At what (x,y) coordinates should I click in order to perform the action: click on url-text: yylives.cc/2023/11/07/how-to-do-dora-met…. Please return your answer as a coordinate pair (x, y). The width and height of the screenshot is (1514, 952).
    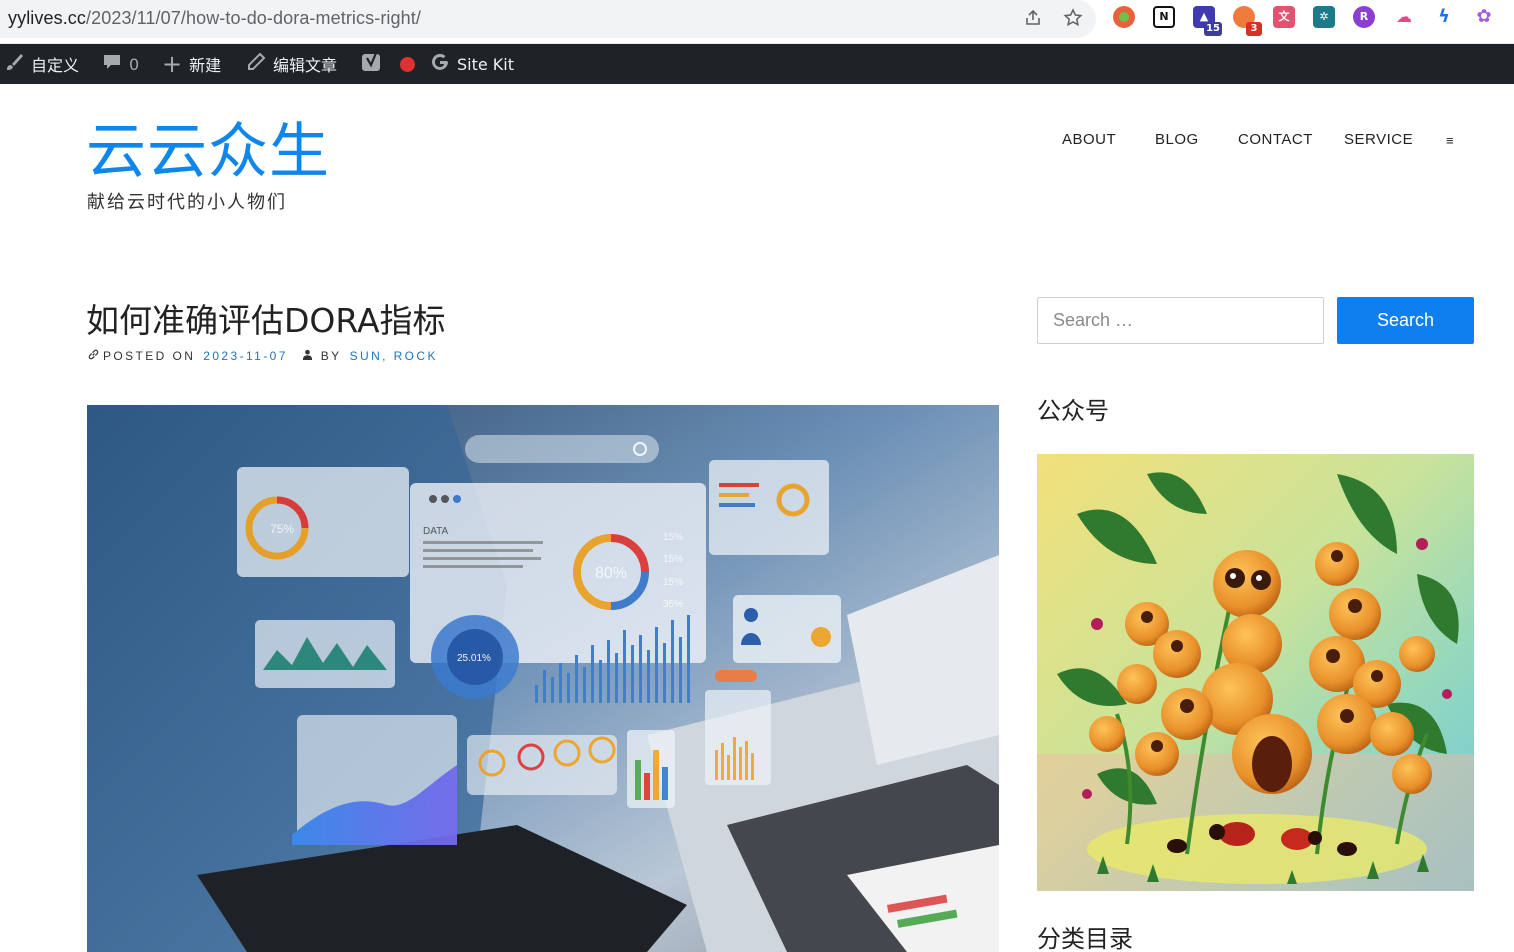
    Looking at the image, I should click on (214, 18).